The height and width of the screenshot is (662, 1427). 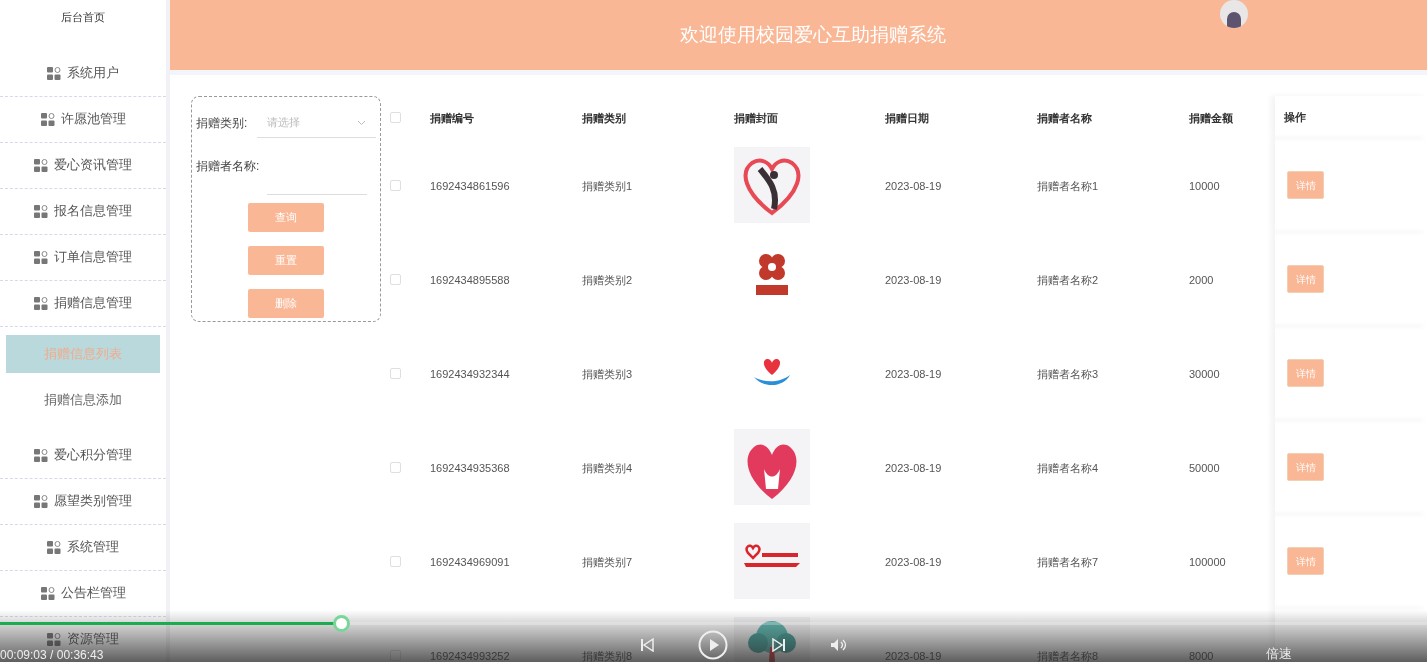 I want to click on table-cell: 捐赠者名称3, so click(x=1068, y=374).